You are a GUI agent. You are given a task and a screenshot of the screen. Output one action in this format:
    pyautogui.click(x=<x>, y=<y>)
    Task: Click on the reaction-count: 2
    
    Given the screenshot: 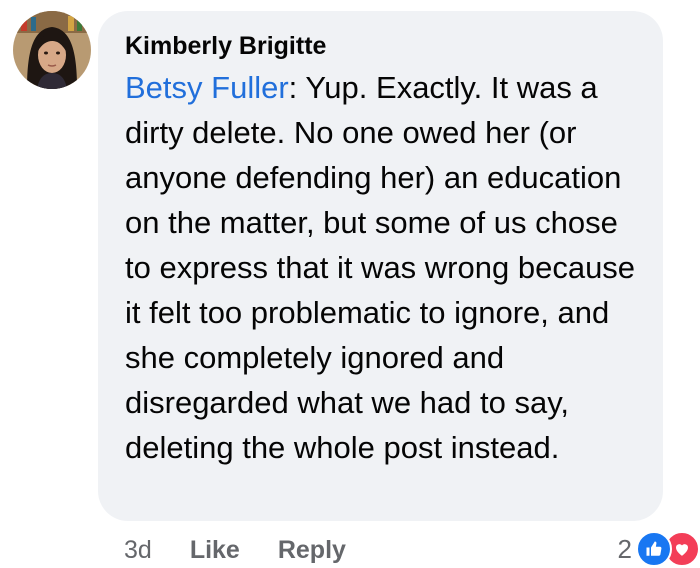 What is the action you would take?
    pyautogui.click(x=624, y=548)
    